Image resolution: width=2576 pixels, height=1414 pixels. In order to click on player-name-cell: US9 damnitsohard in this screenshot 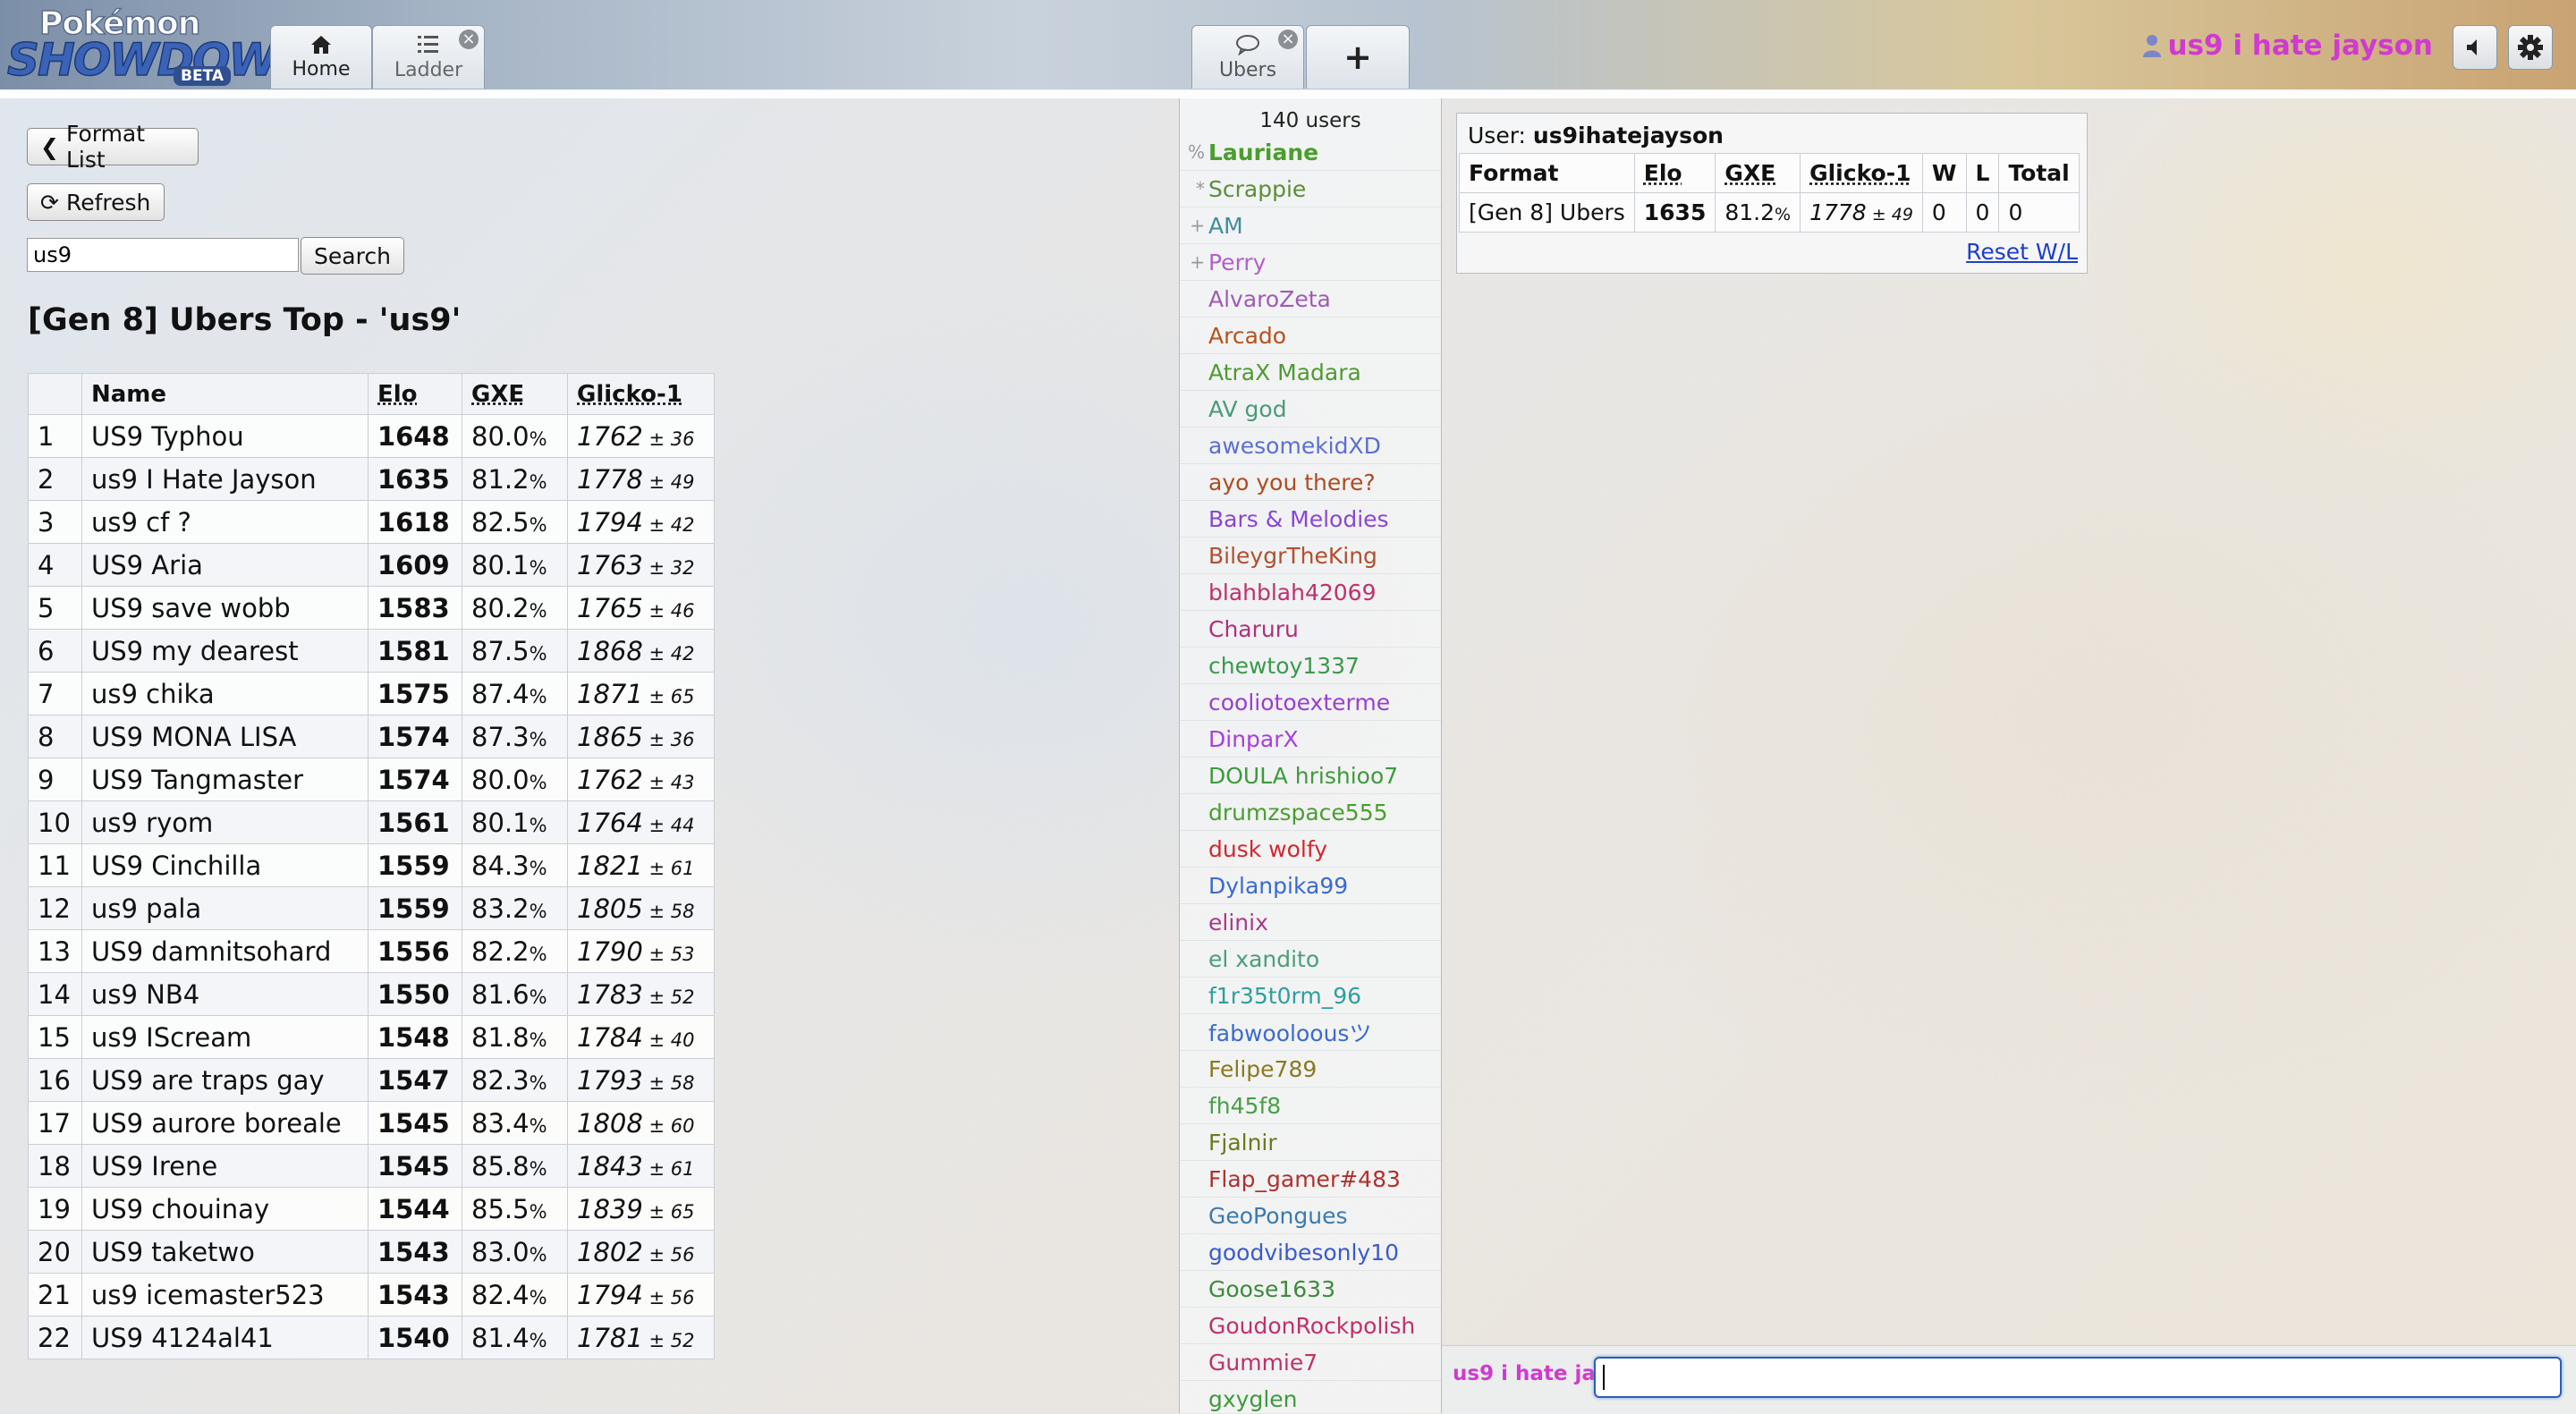, I will do `click(225, 951)`.